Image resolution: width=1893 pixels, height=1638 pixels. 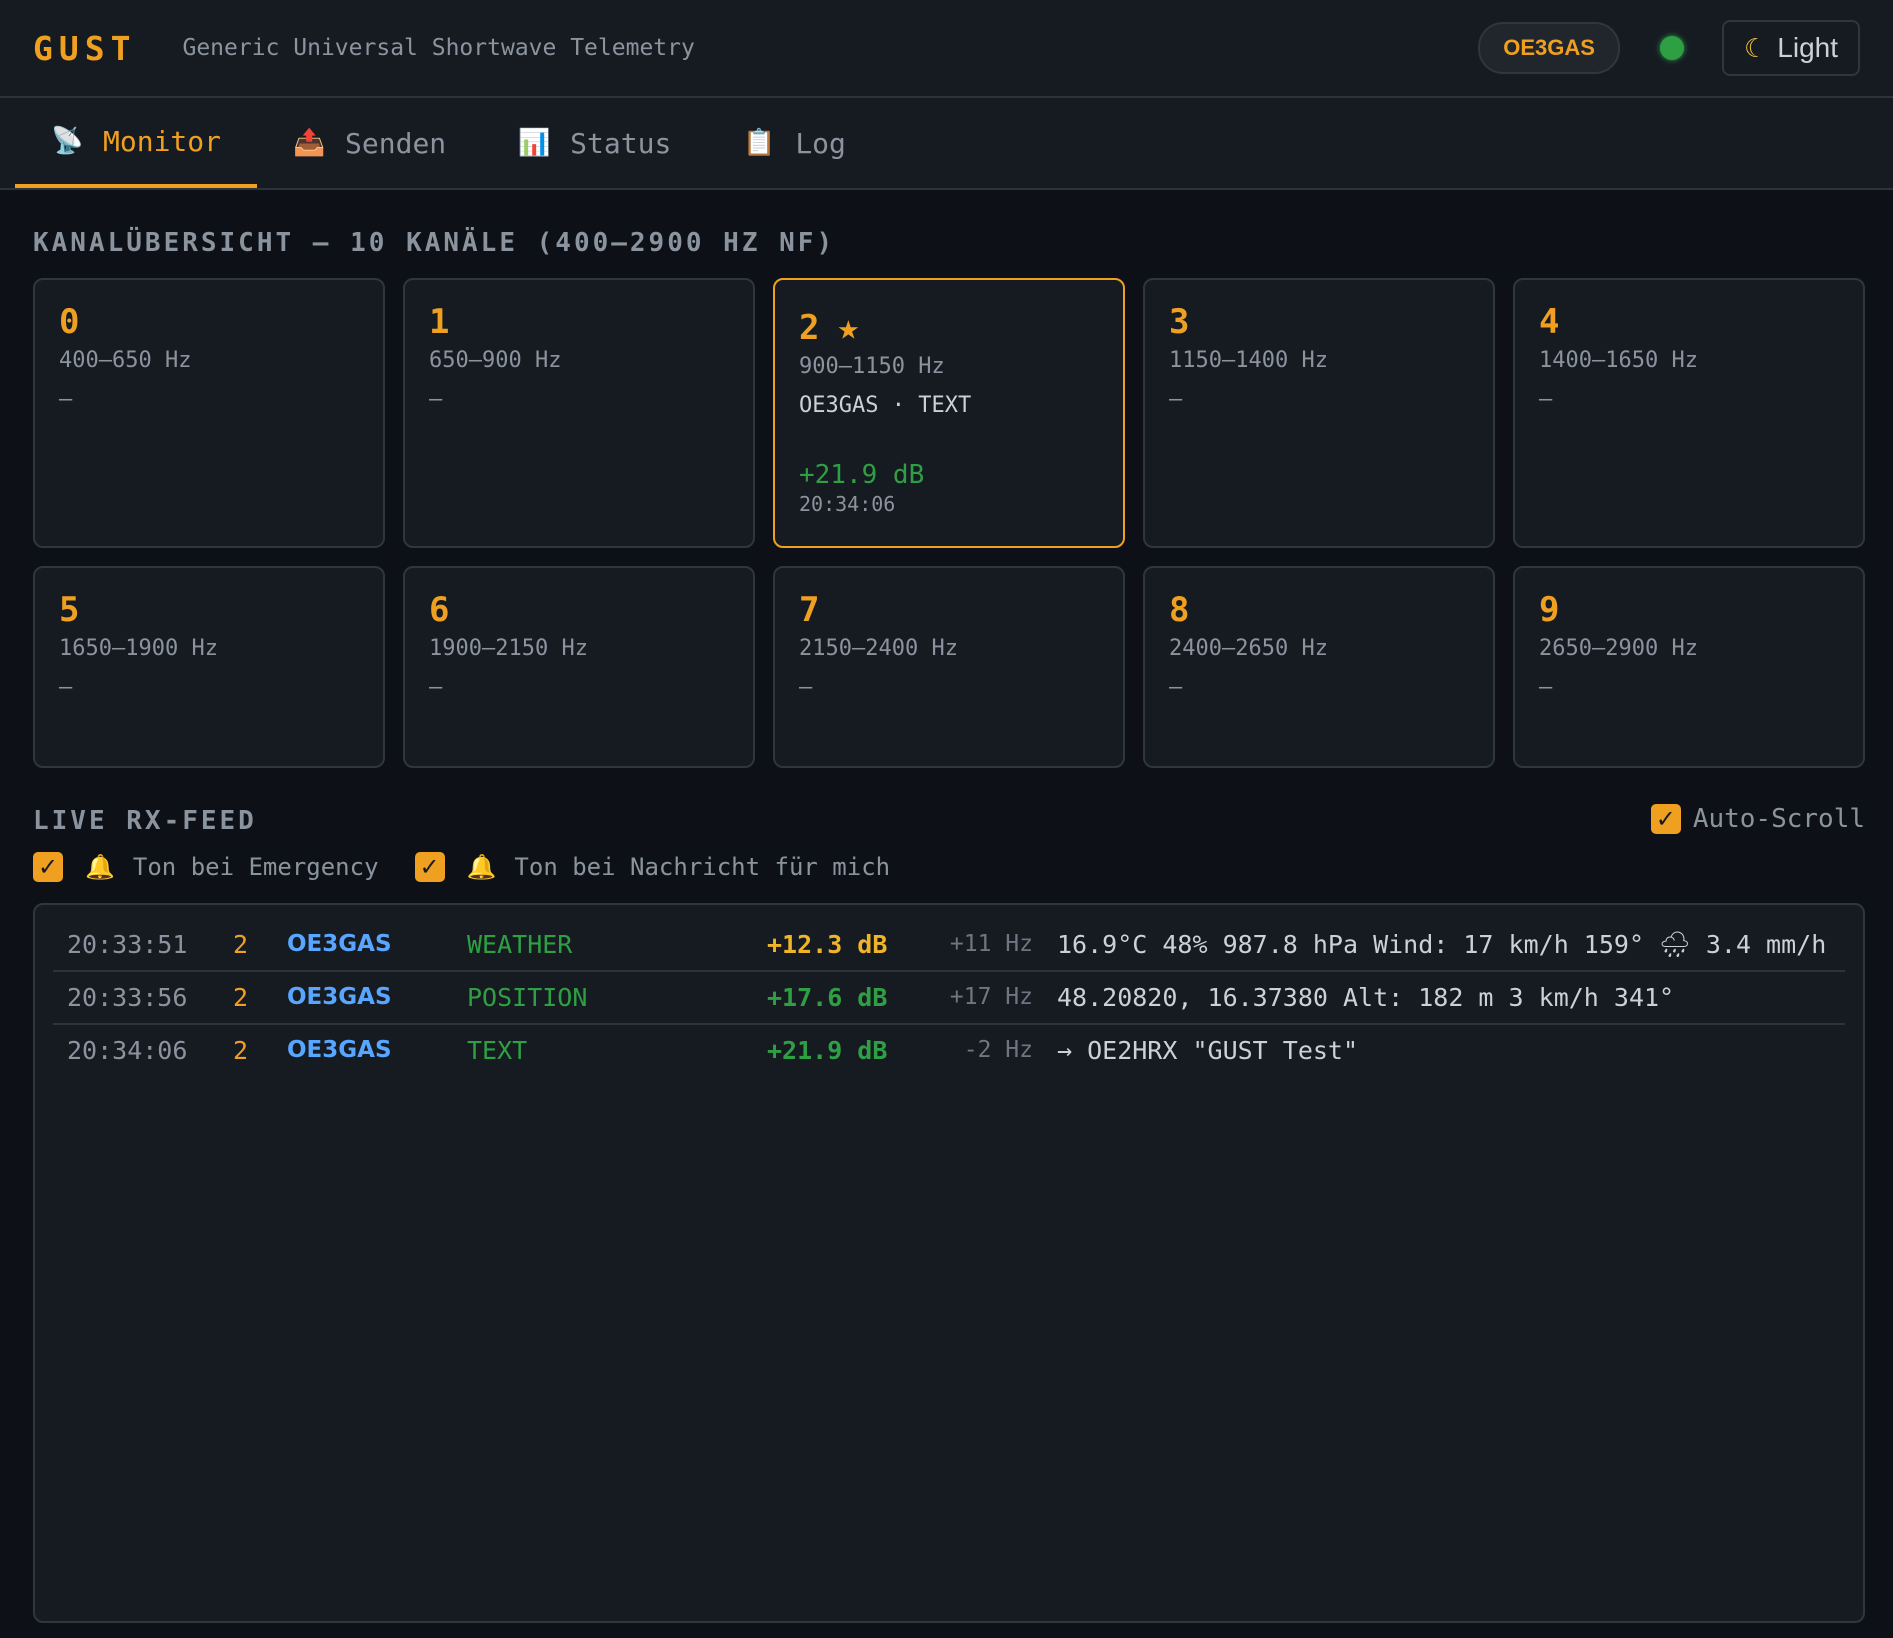 I want to click on channel-card-1: 1 650–900 Hz —, so click(x=579, y=413).